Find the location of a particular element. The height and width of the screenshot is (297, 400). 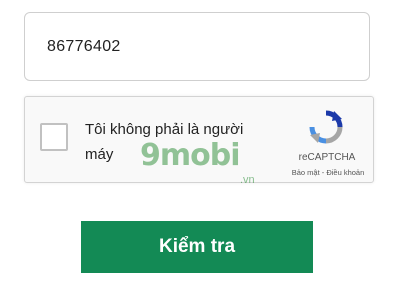

recaptcha-brand: reCAPTCHA is located at coordinates (327, 157).